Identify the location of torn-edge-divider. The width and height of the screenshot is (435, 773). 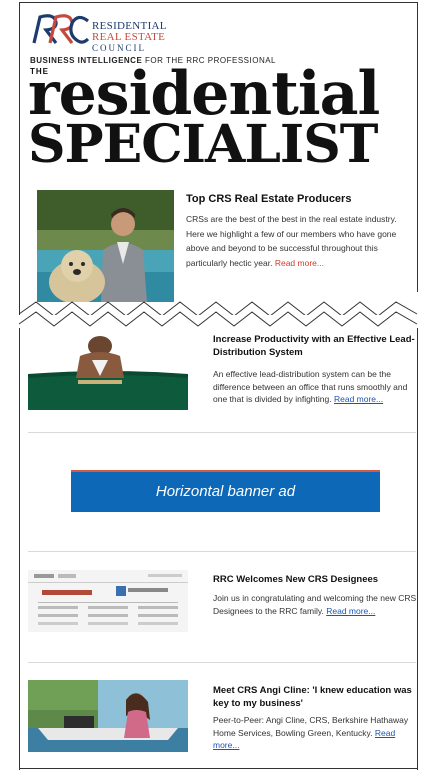
(217, 314).